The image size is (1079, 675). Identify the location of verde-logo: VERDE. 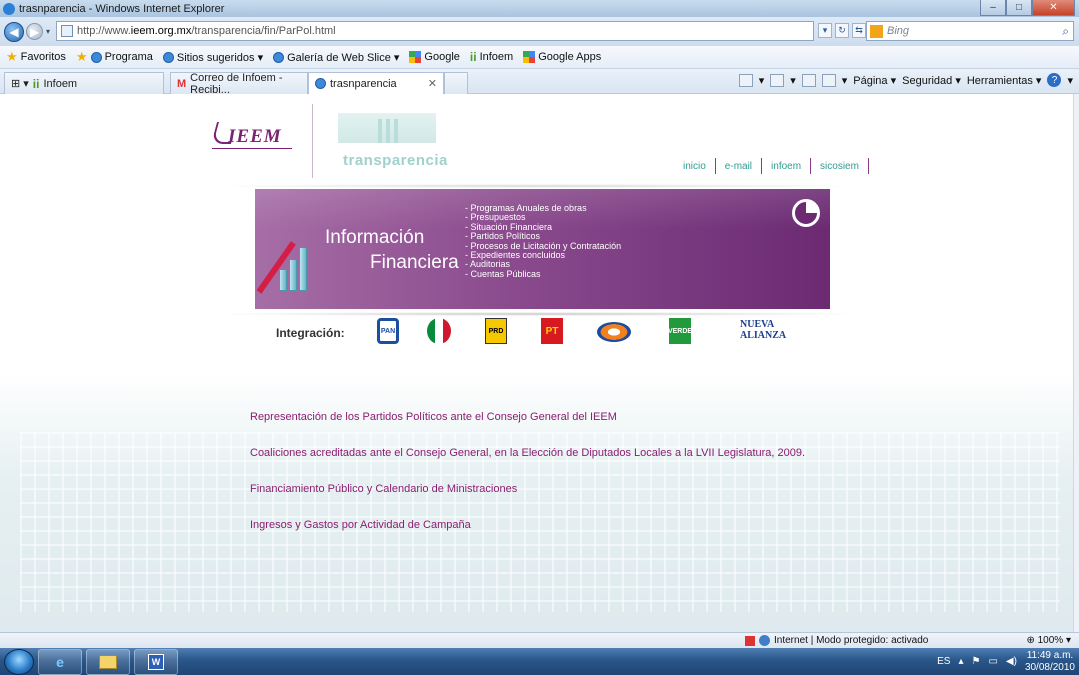
(680, 331).